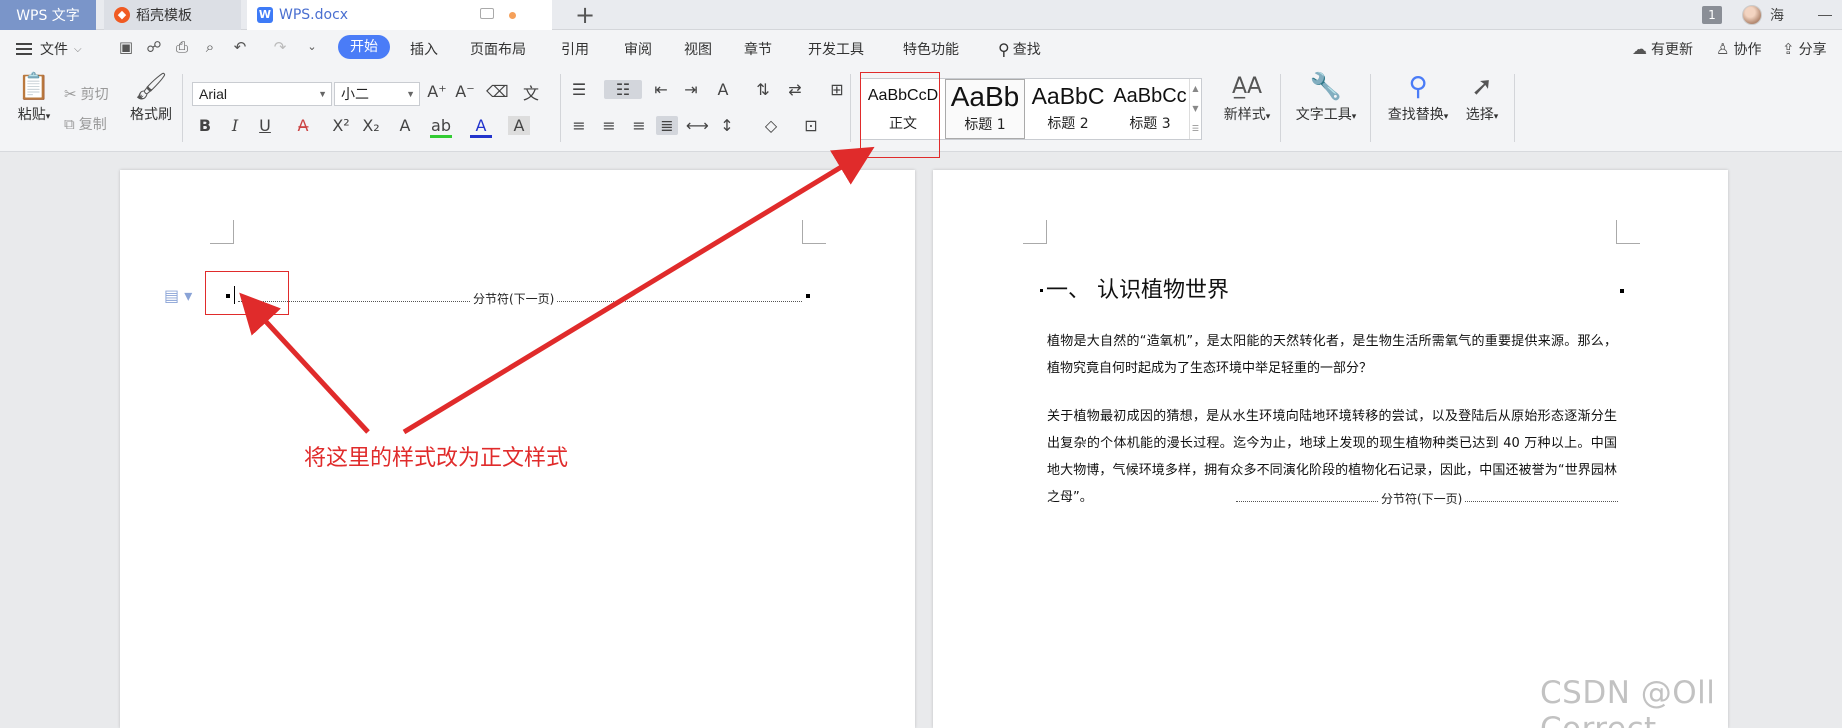 The image size is (1842, 728). What do you see at coordinates (436, 458) in the screenshot?
I see `annotation-callout: 将这里的样式改为正文样式` at bounding box center [436, 458].